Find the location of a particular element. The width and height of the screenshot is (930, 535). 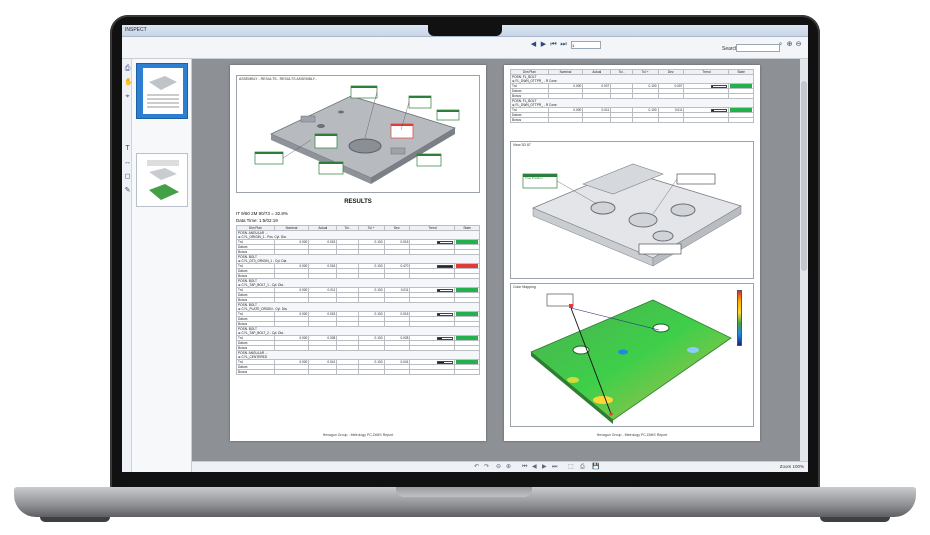

status-bar: ↶ ↷ ⊖ ⊕ ⏮ ◀ ▶ ⏭ ⬚ ⎙ 💾 Zoom 100% is located at coordinates (500, 466).